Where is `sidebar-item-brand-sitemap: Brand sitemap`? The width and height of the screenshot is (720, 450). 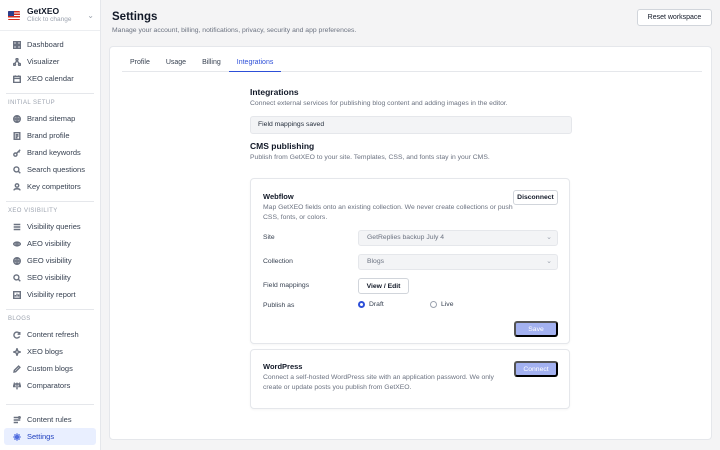 sidebar-item-brand-sitemap: Brand sitemap is located at coordinates (50, 118).